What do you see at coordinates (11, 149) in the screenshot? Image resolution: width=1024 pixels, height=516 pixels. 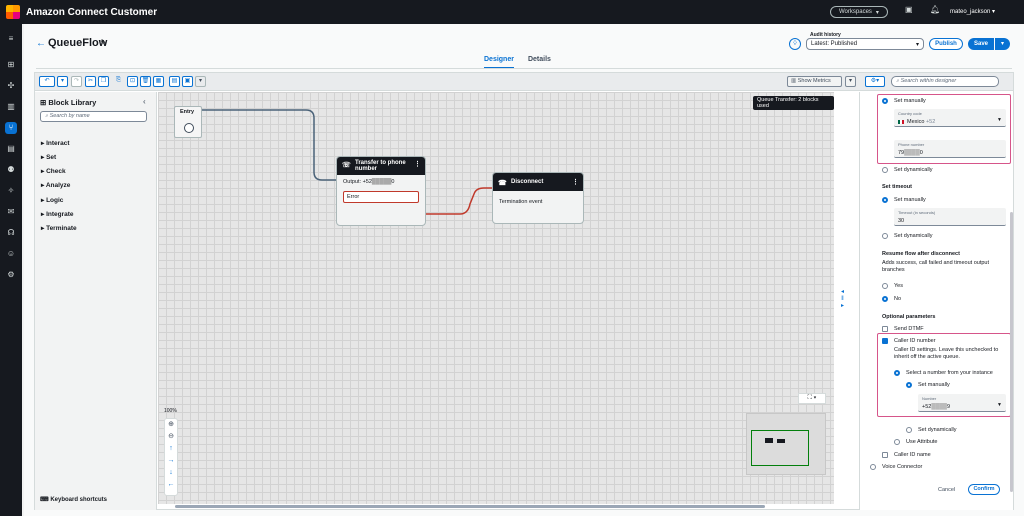 I see `queues-icon: ▤` at bounding box center [11, 149].